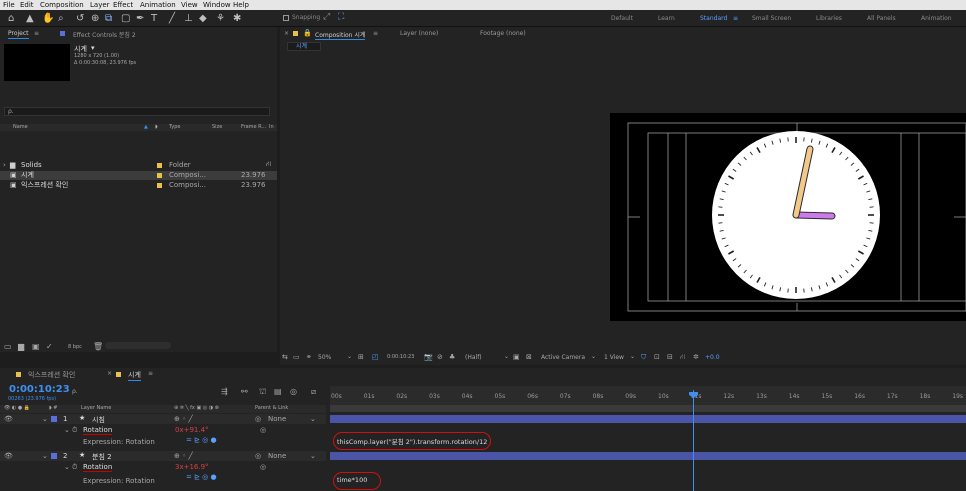 Image resolution: width=966 pixels, height=491 pixels. What do you see at coordinates (296, 357) in the screenshot?
I see `region-of-interest-icon: ▭` at bounding box center [296, 357].